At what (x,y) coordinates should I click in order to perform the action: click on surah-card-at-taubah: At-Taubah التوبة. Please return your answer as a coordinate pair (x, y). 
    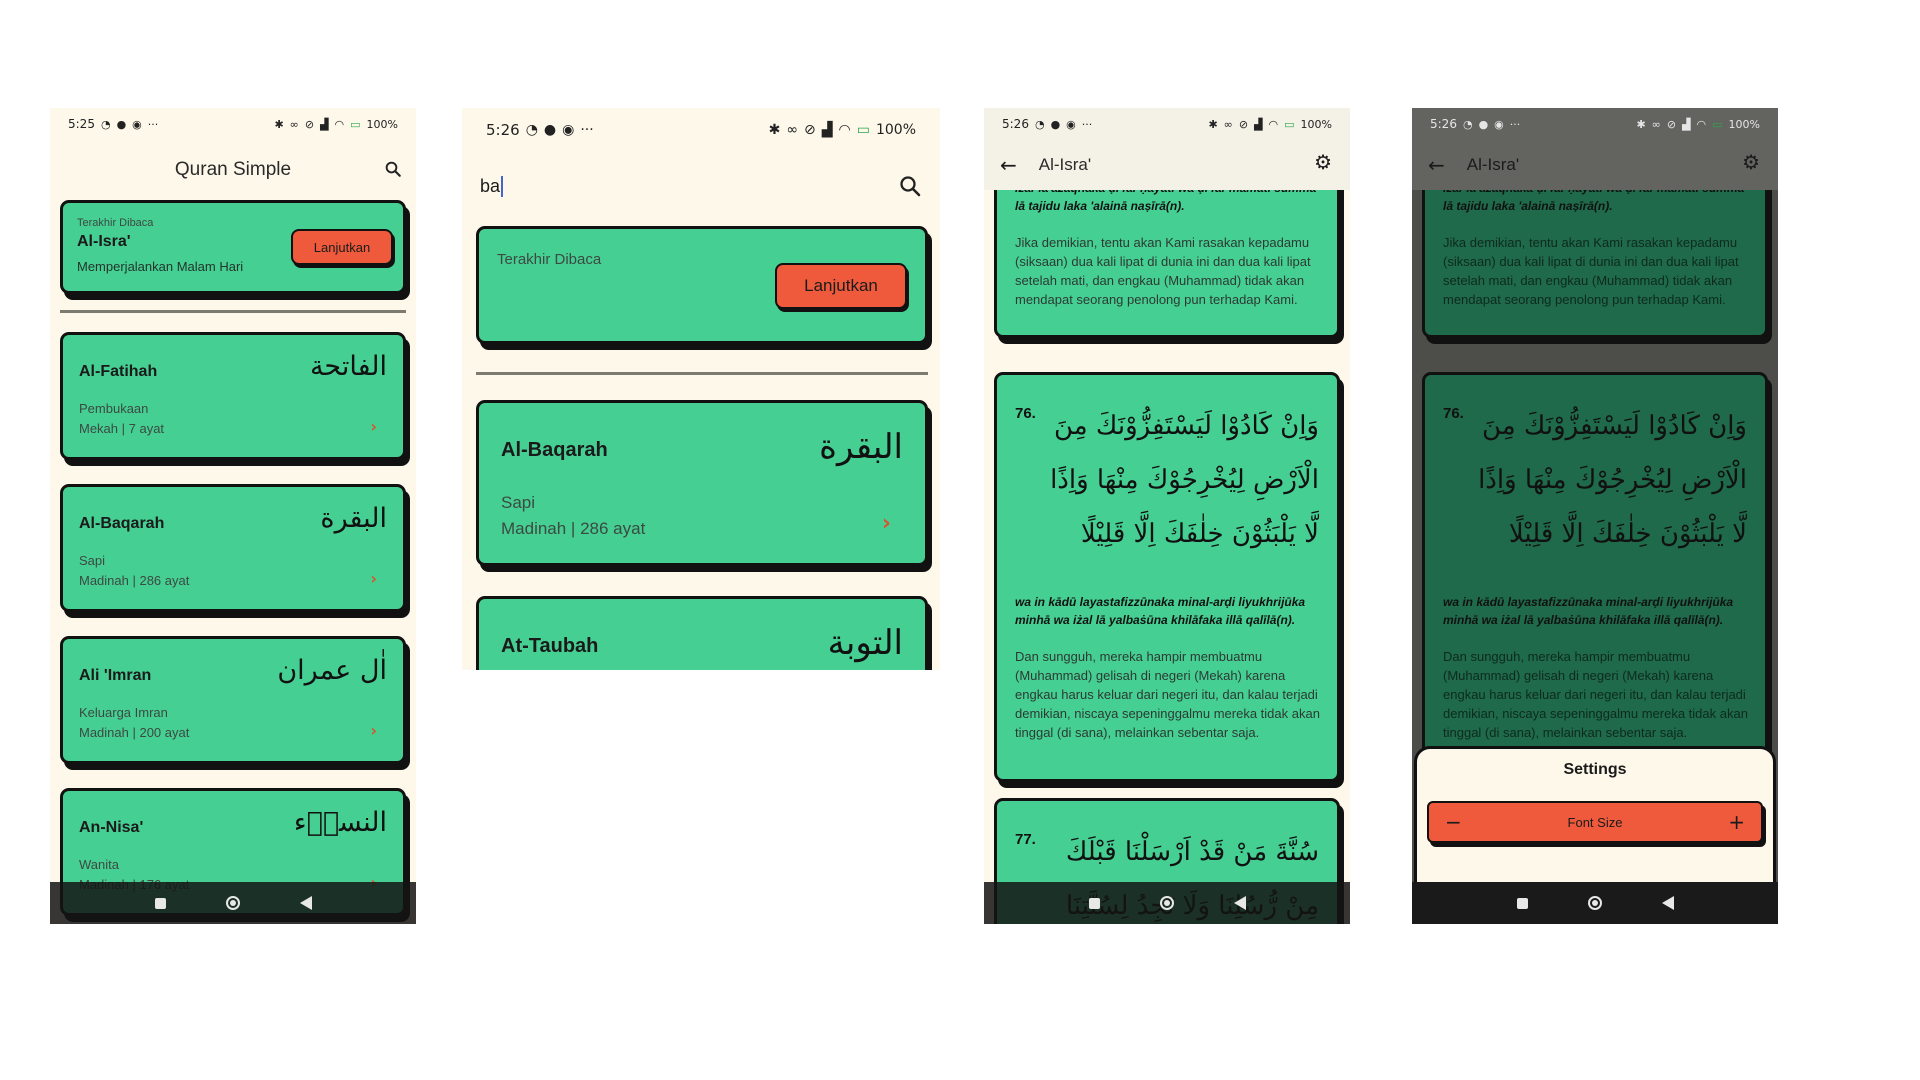
    Looking at the image, I should click on (702, 633).